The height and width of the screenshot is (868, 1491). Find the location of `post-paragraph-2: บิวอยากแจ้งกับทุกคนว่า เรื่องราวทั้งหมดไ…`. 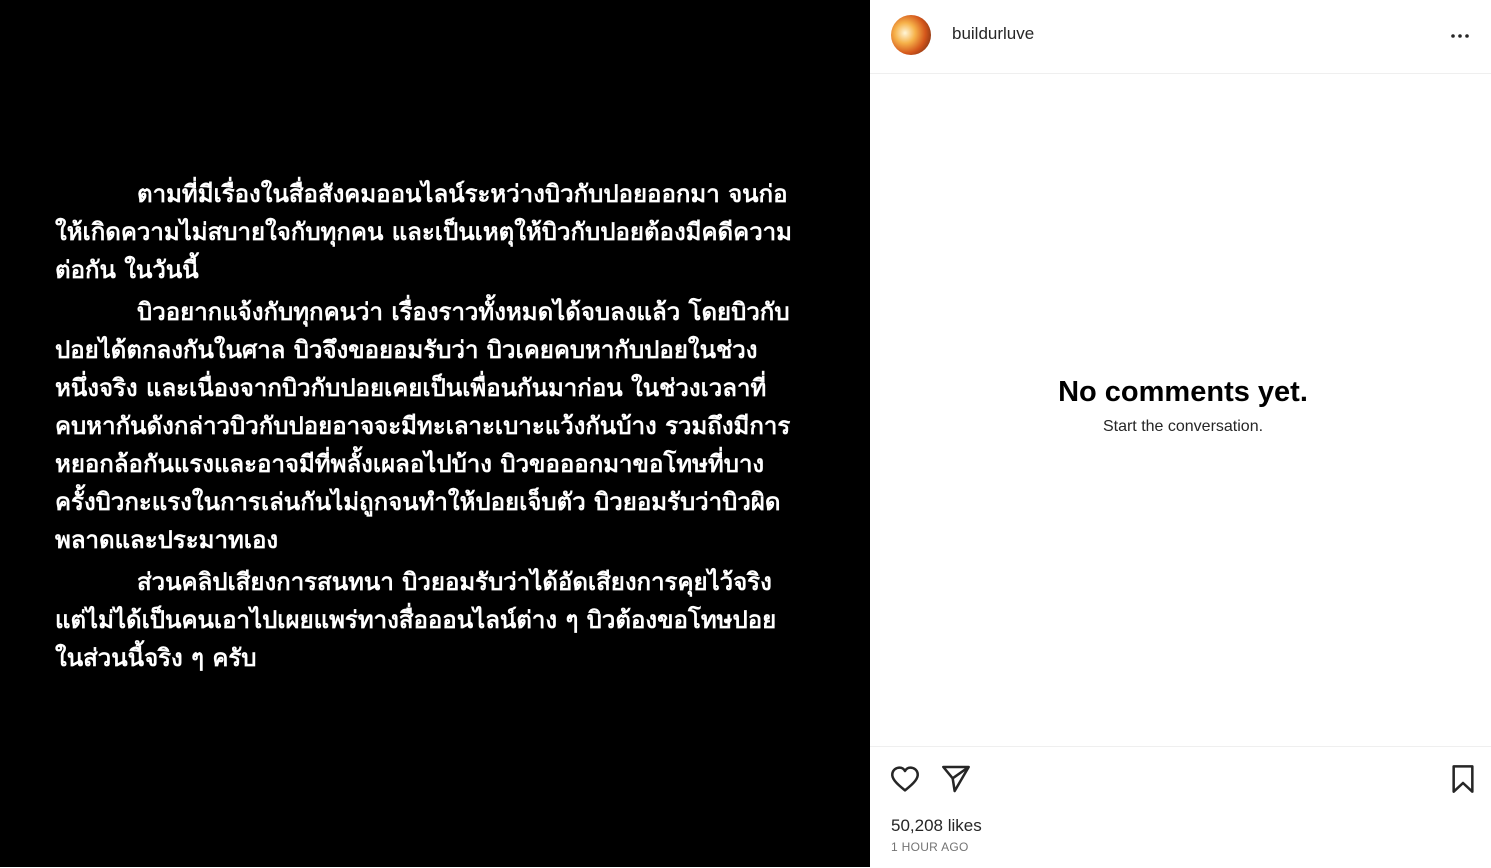

post-paragraph-2: บิวอยากแจ้งกับทุกคนว่า เรื่องราวทั้งหมดไ… is located at coordinates (423, 426).